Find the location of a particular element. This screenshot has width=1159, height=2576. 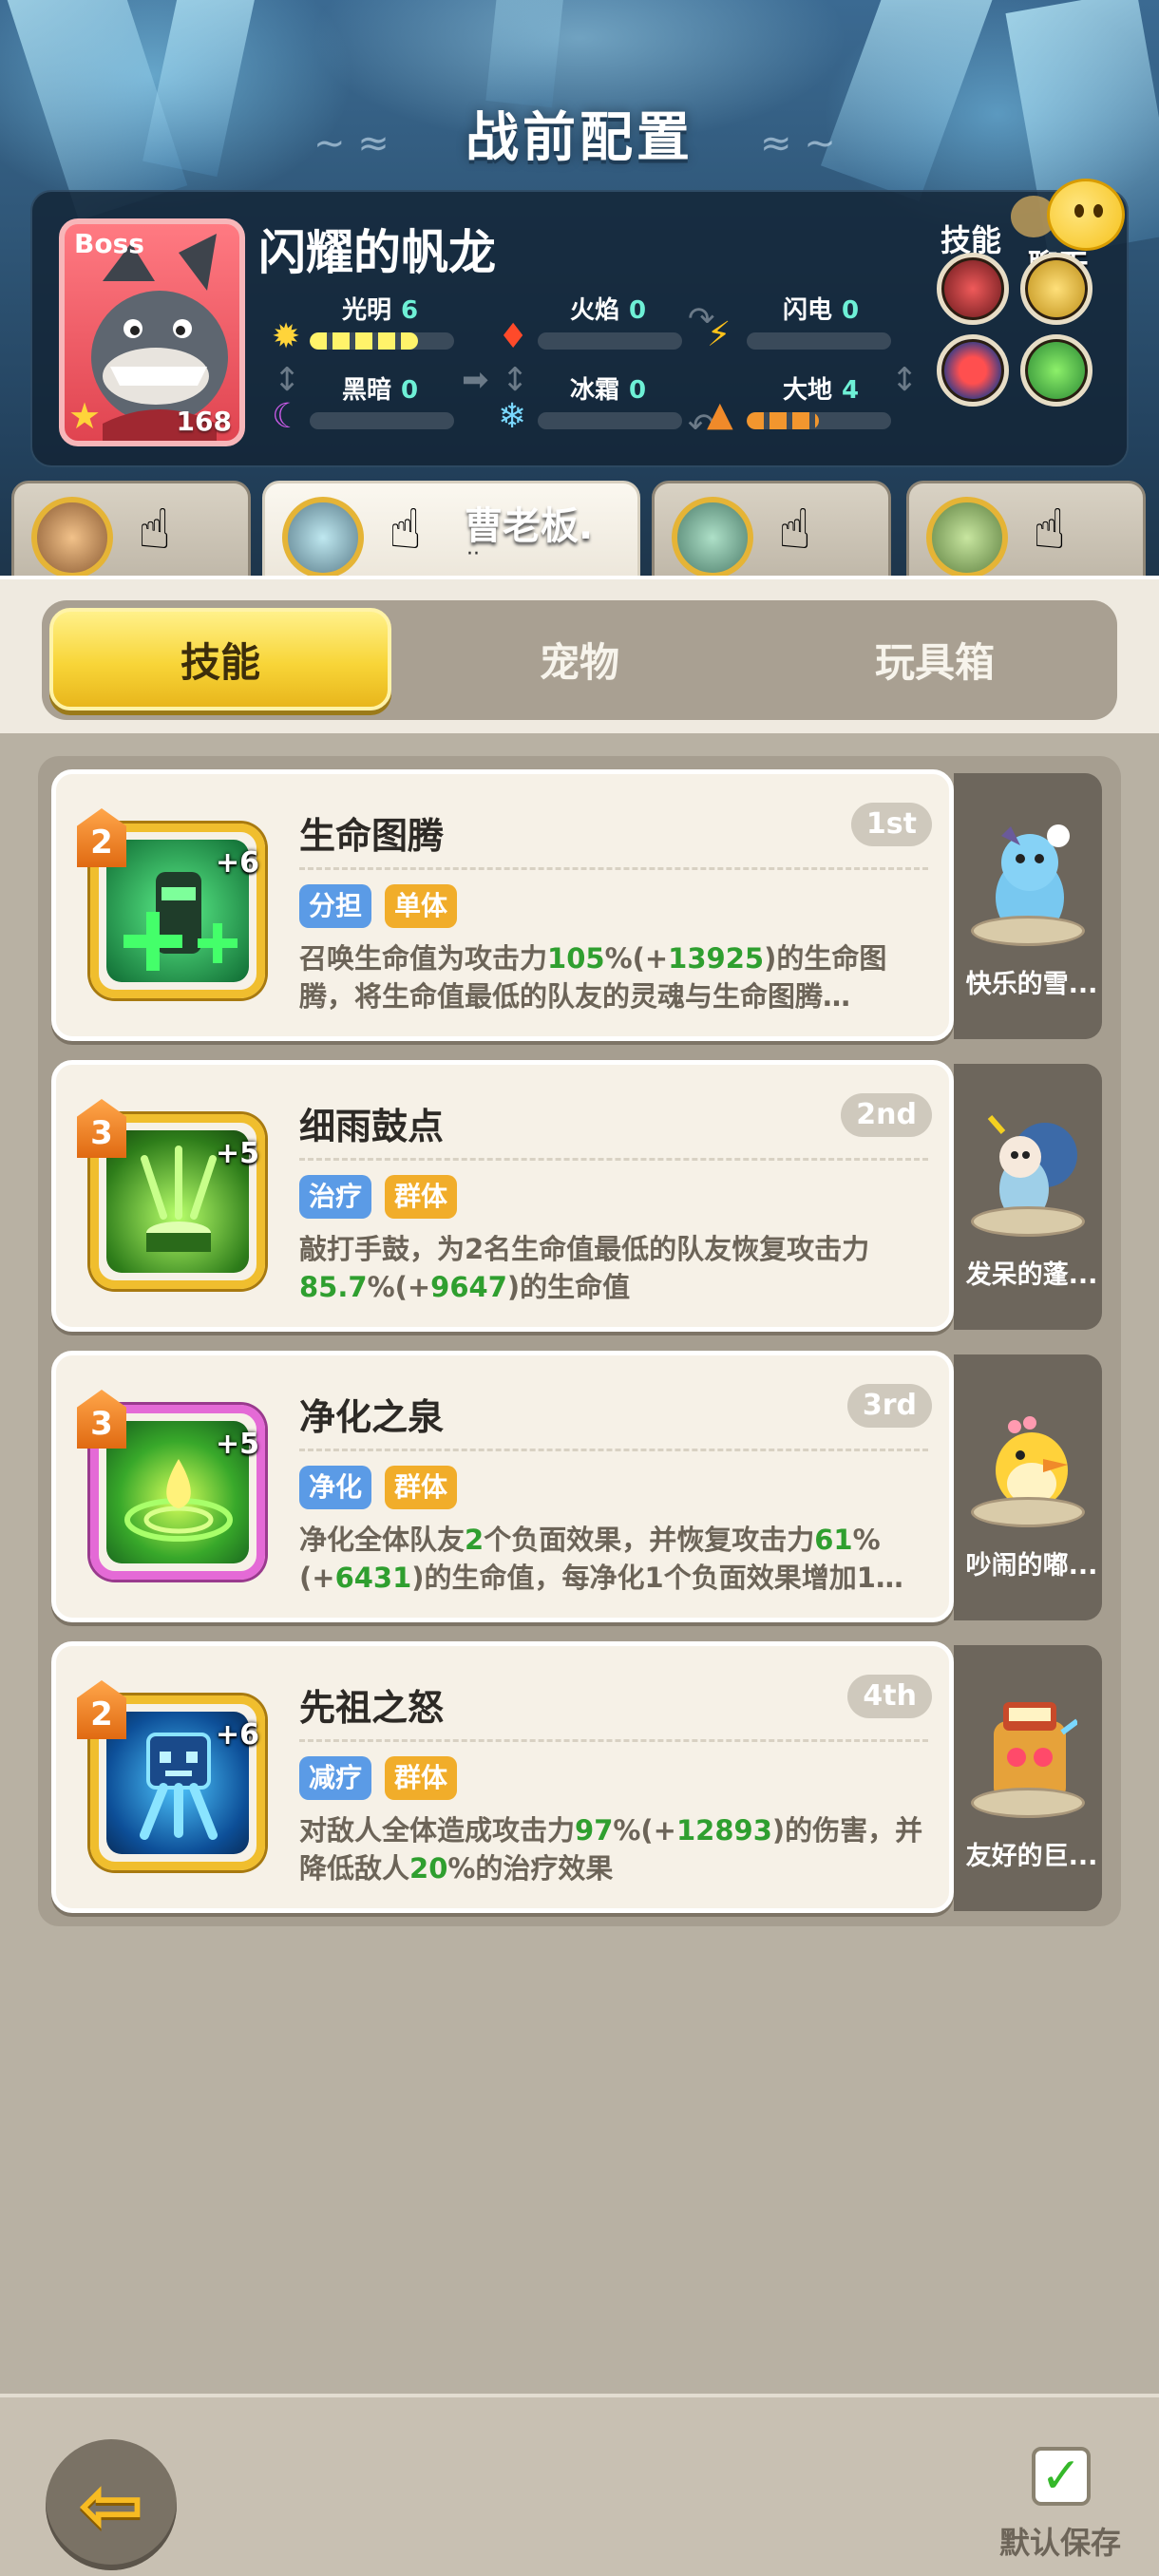

back-button: ⇦ is located at coordinates (111, 2504).